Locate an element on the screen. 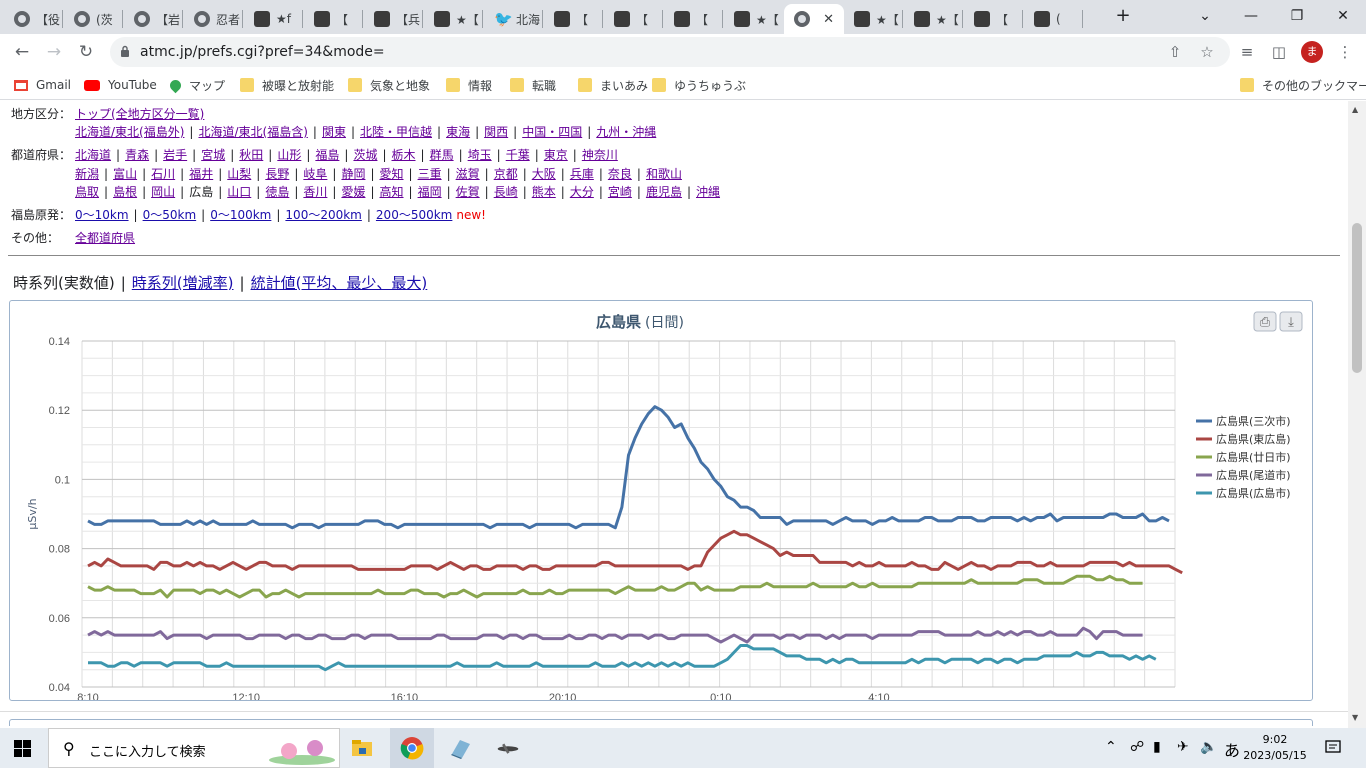 This screenshot has height=768, width=1366. bookmark-item: マップ is located at coordinates (196, 85).